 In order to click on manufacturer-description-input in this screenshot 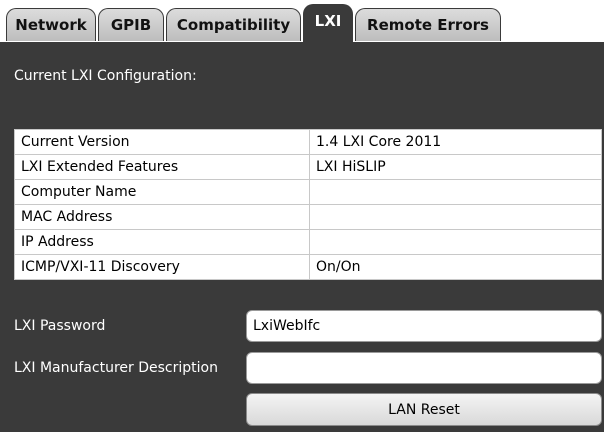, I will do `click(424, 368)`.